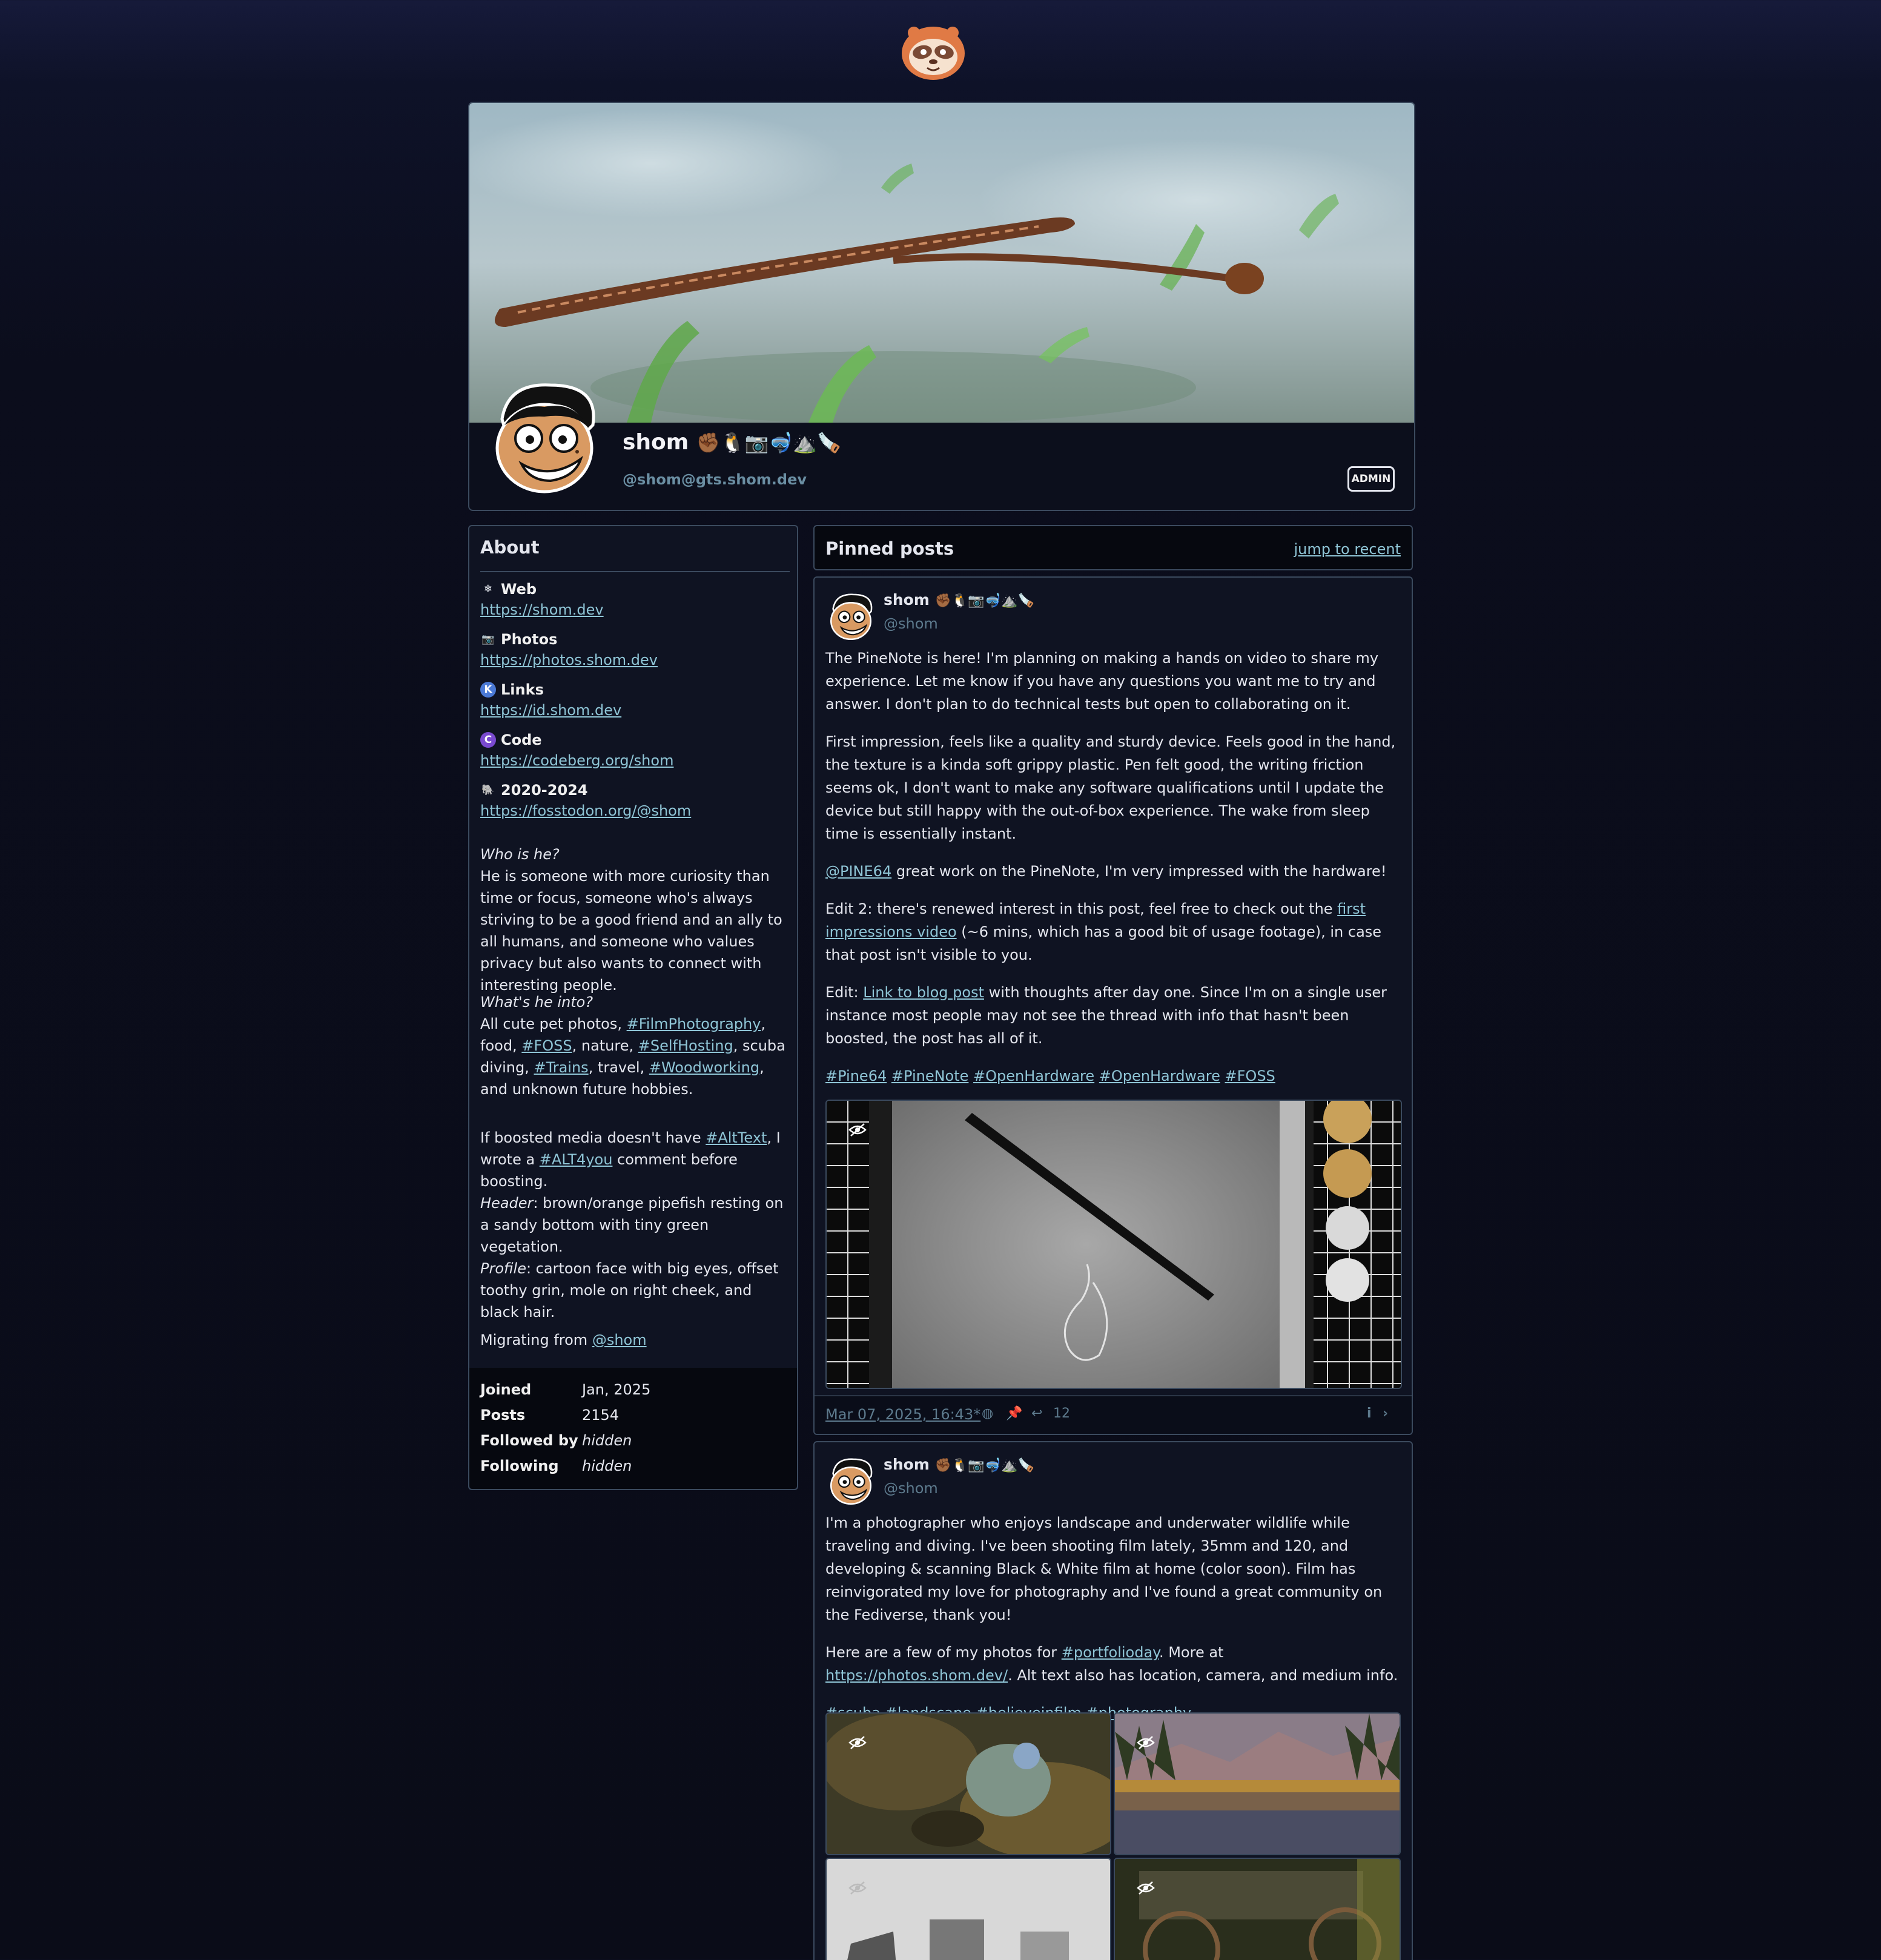  Describe the element at coordinates (635, 650) in the screenshot. I see `profile-field-photos: 📷 Photos https://photos.shom.dev` at that location.